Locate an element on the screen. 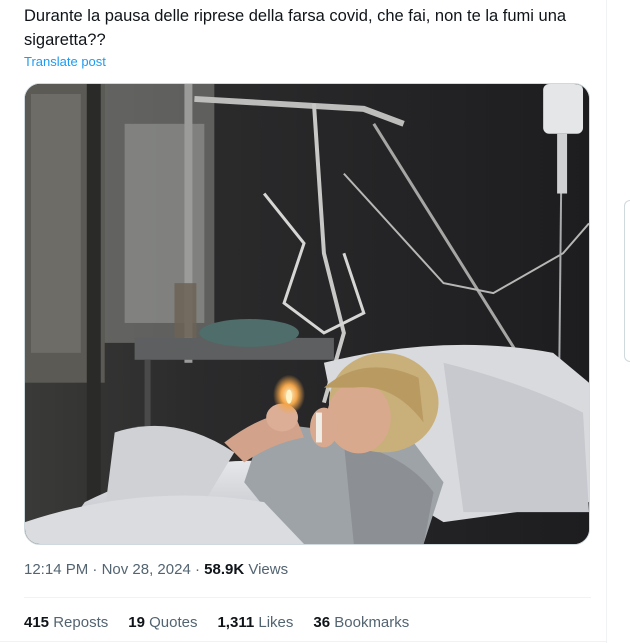  reposts-stat: 415 Reposts is located at coordinates (66, 622).